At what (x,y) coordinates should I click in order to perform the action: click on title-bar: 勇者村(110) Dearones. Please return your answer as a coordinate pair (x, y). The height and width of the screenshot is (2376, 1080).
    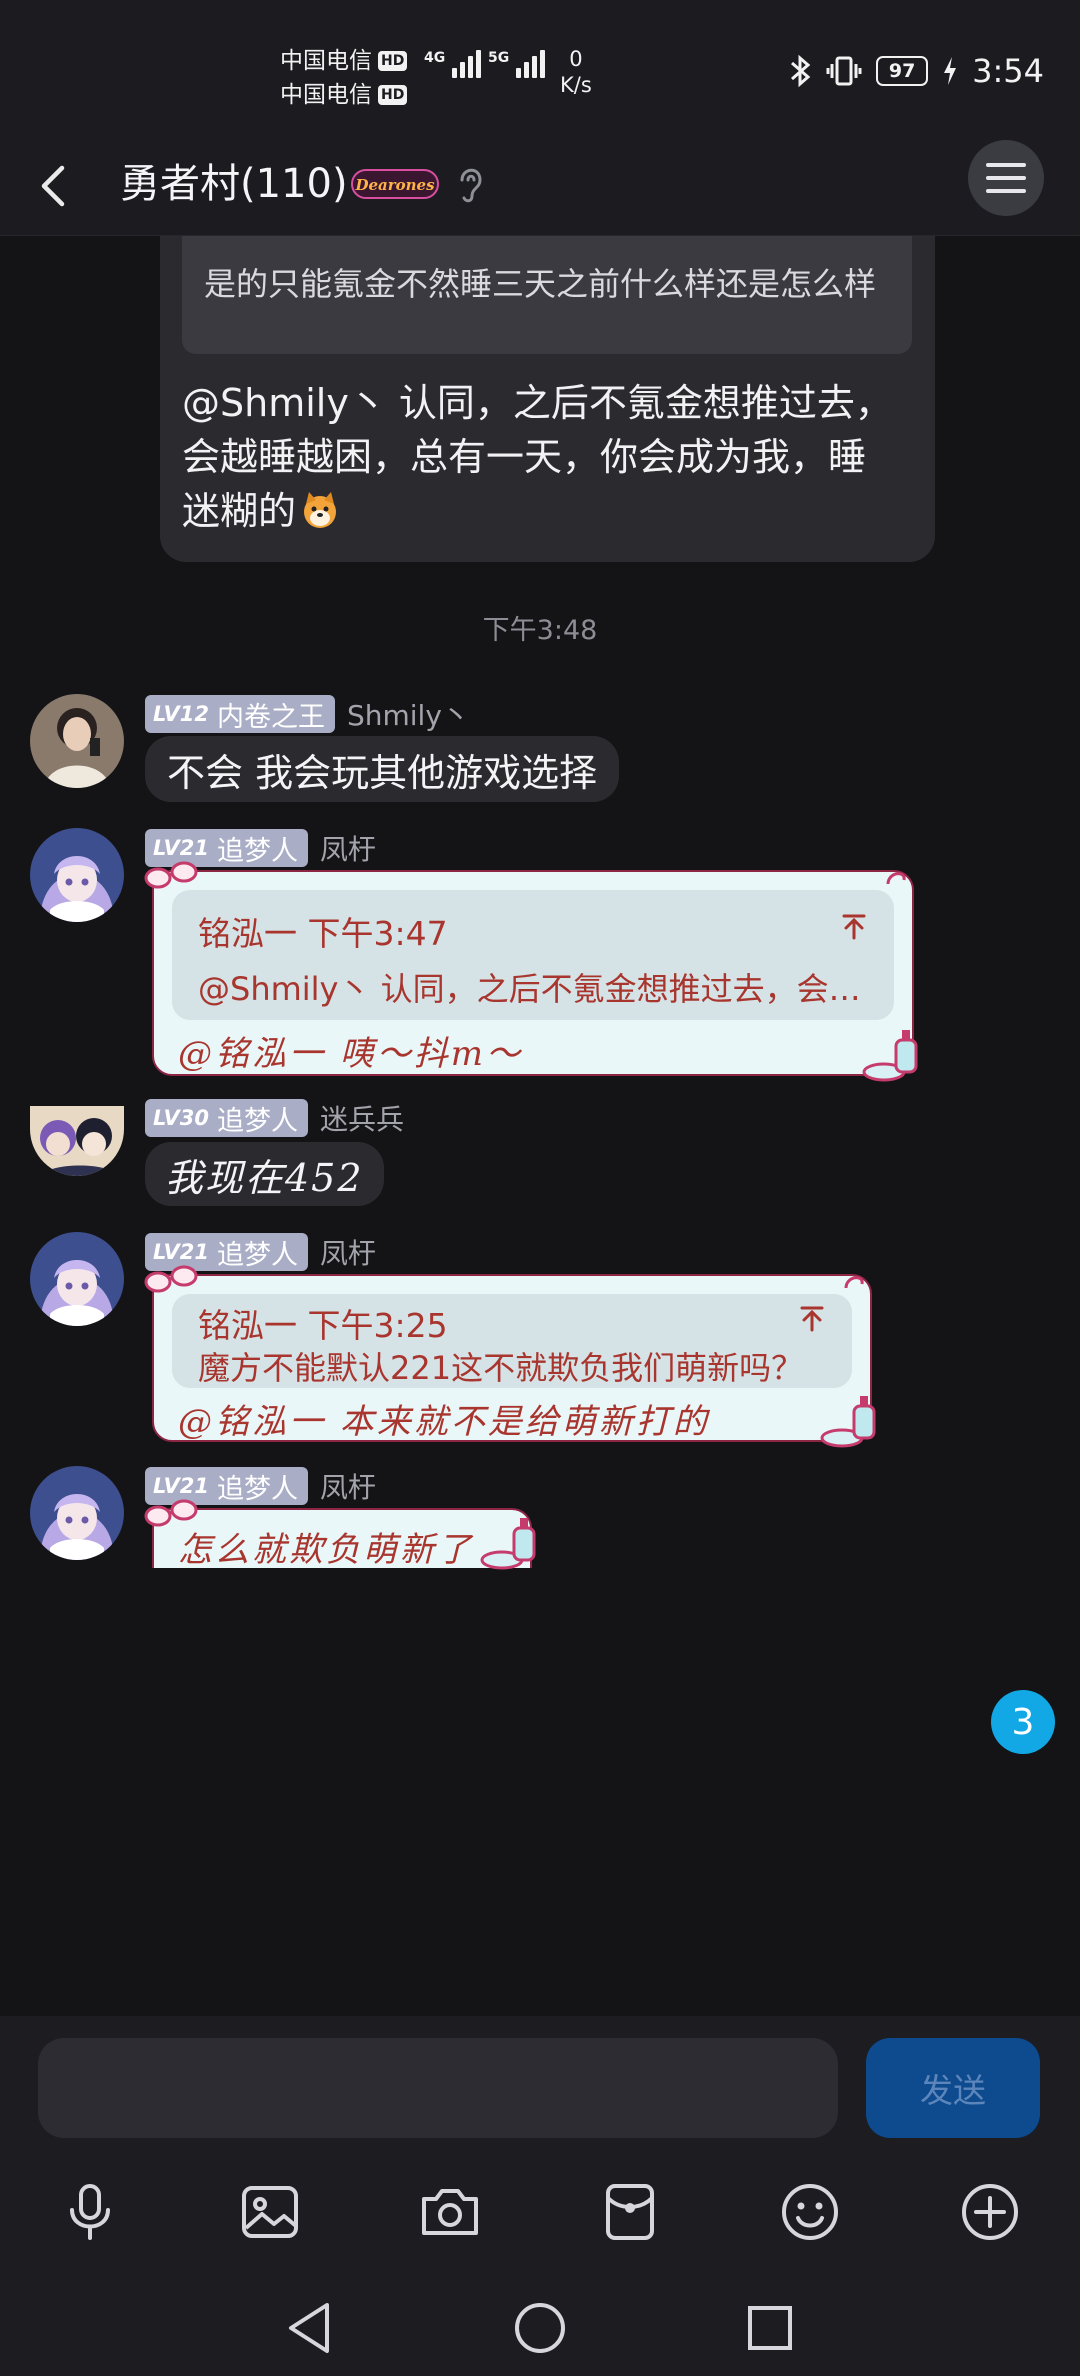
    Looking at the image, I should click on (540, 188).